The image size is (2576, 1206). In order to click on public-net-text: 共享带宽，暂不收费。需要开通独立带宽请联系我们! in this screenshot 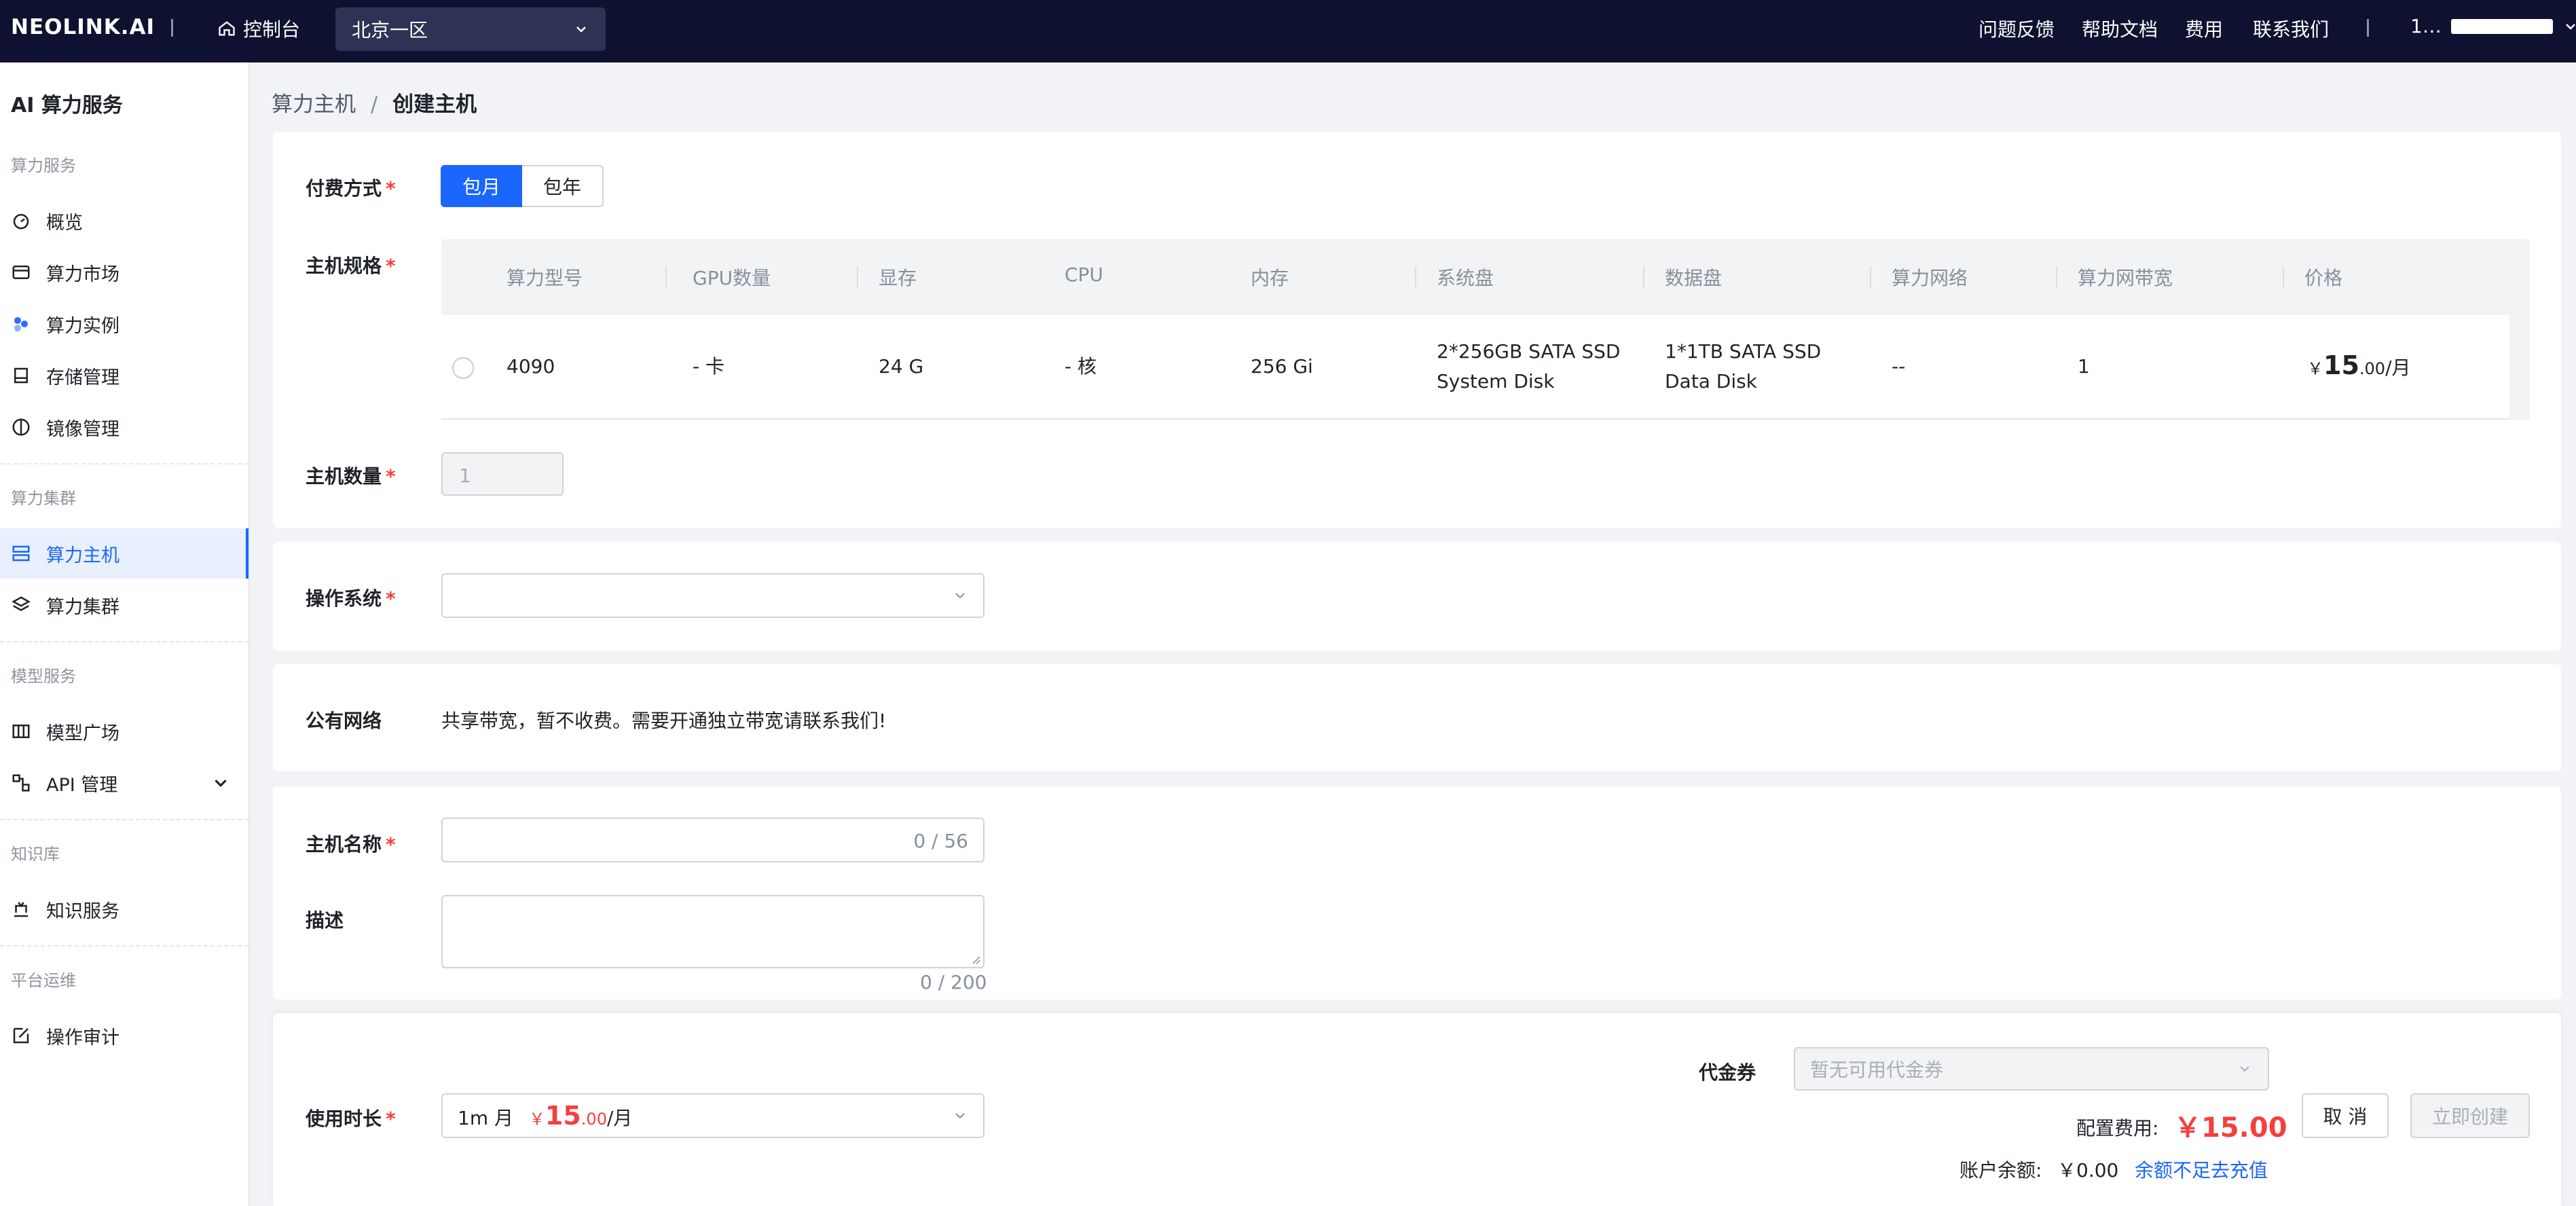, I will do `click(664, 721)`.